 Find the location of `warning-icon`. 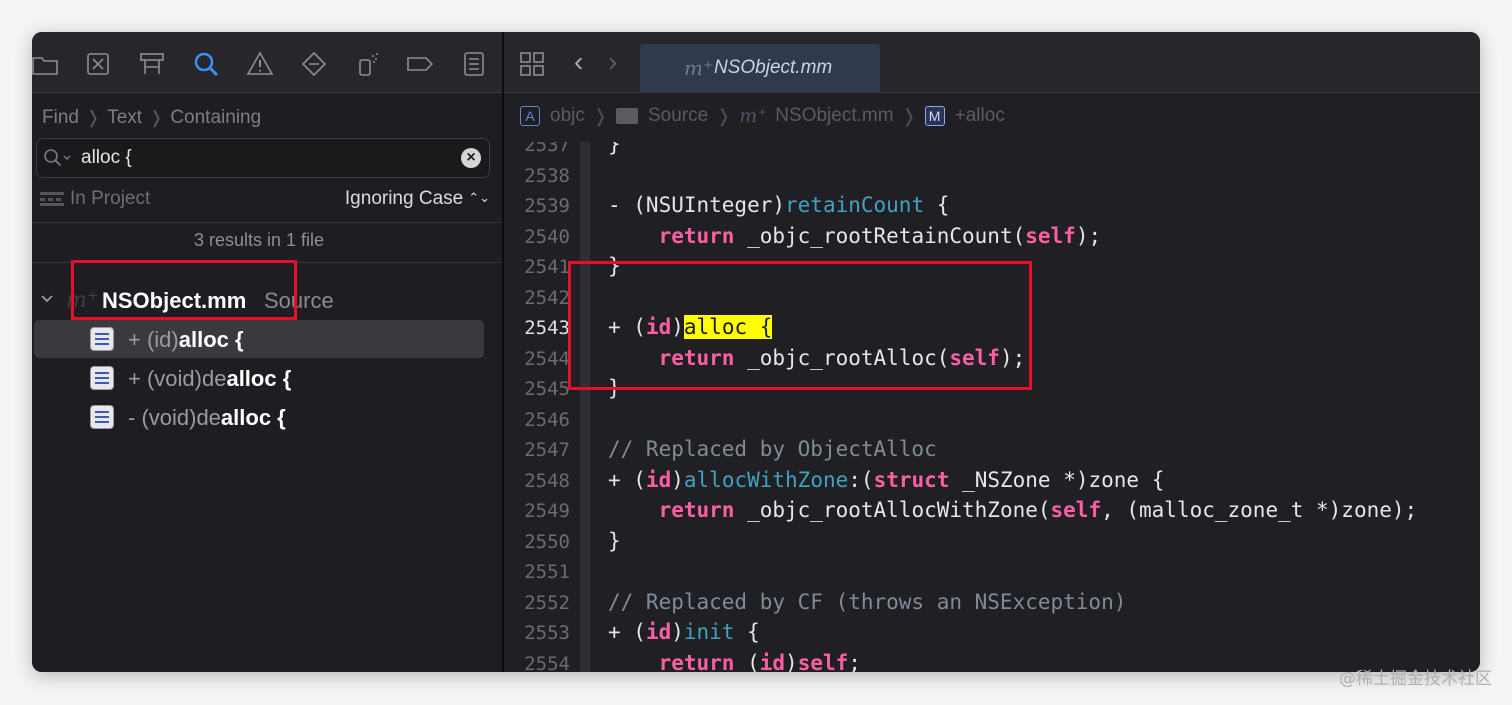

warning-icon is located at coordinates (260, 64).